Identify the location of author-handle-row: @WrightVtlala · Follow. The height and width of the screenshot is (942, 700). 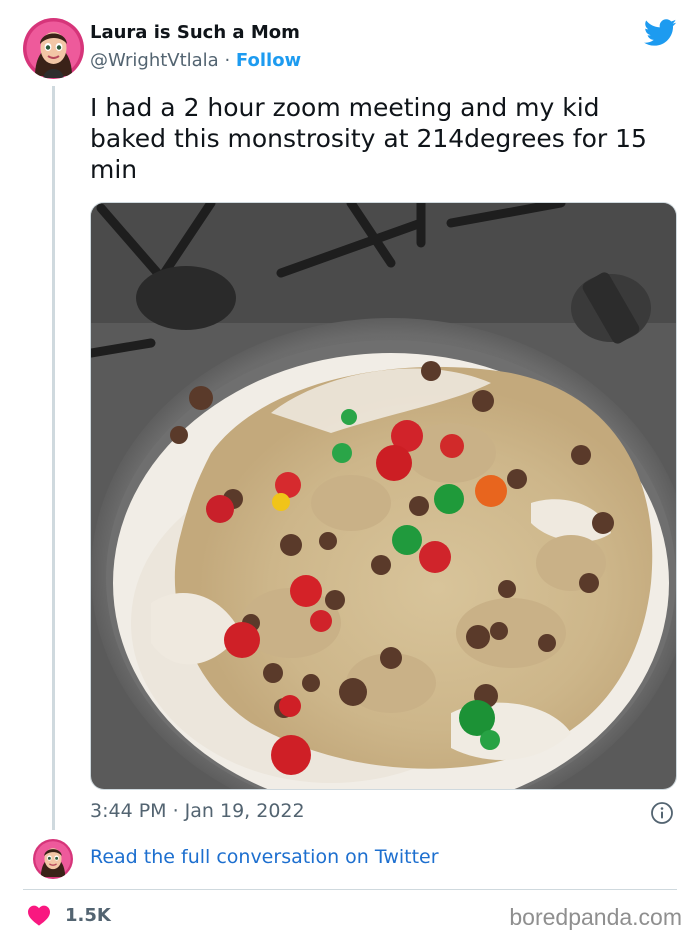
(195, 60).